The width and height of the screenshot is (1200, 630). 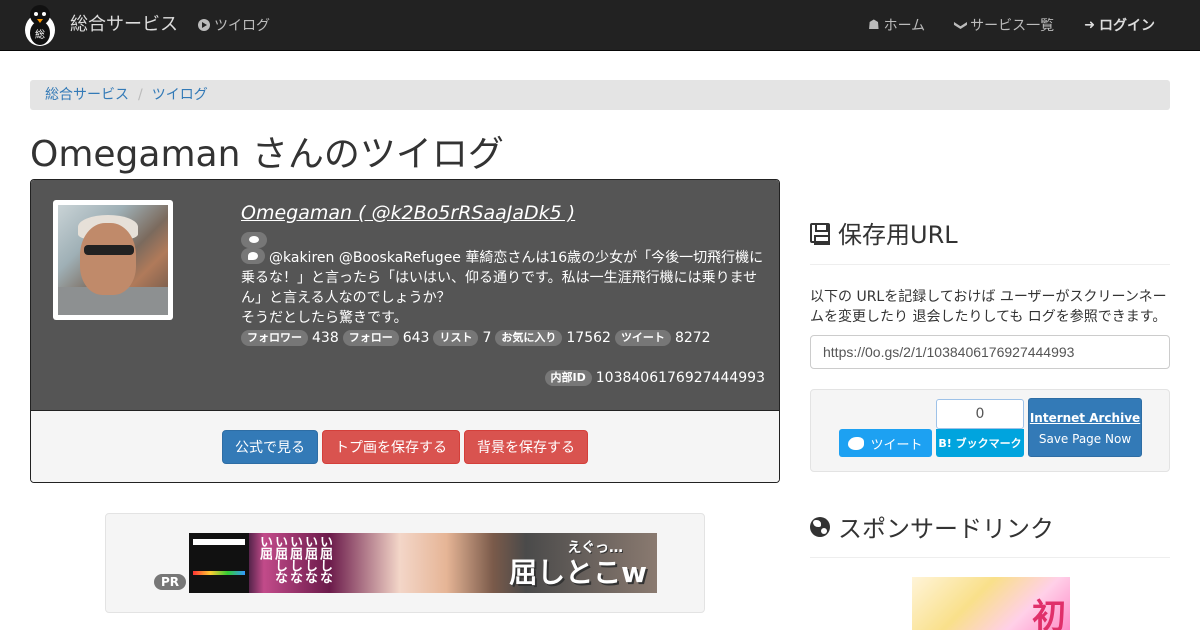 I want to click on sponsor-heading: スポンサードリンク, so click(x=932, y=526).